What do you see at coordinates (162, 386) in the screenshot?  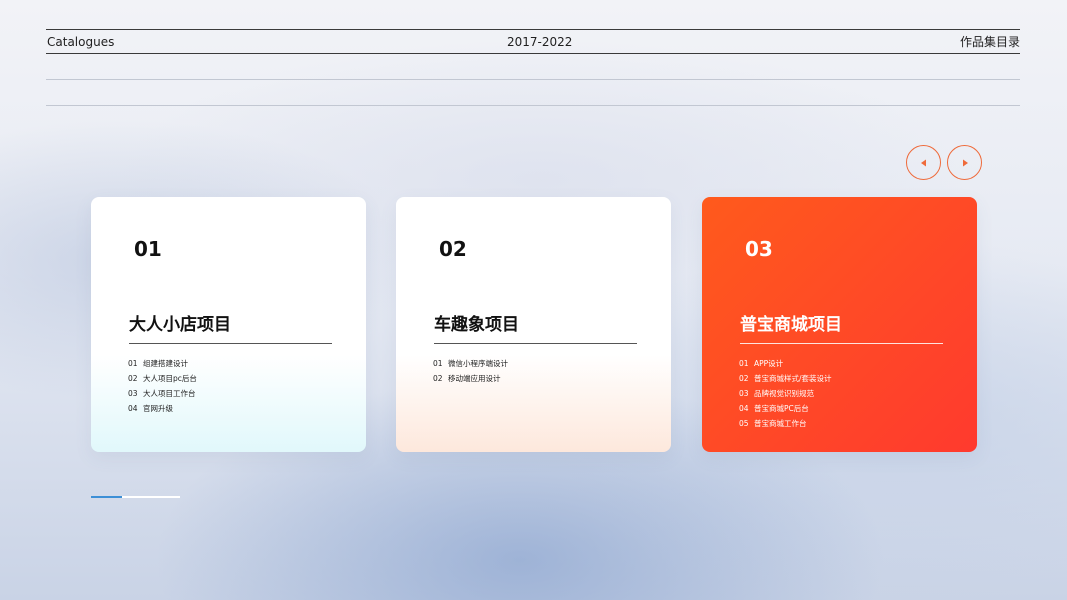 I see `card-item-list: 01 组建搭建设计 02 大人项目pc后台 03 大人项目工作台 04 官网升级` at bounding box center [162, 386].